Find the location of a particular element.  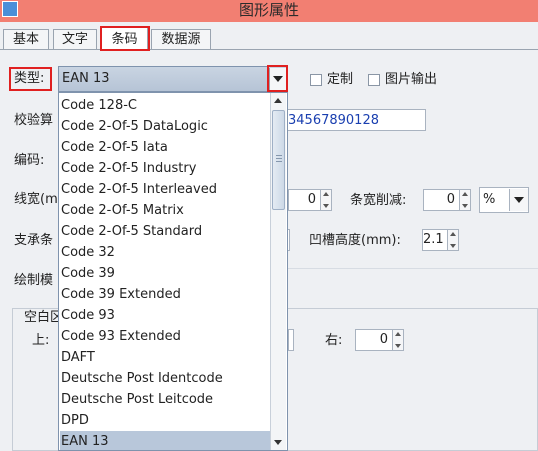

dropdown-item: Code 32 is located at coordinates (166, 252).